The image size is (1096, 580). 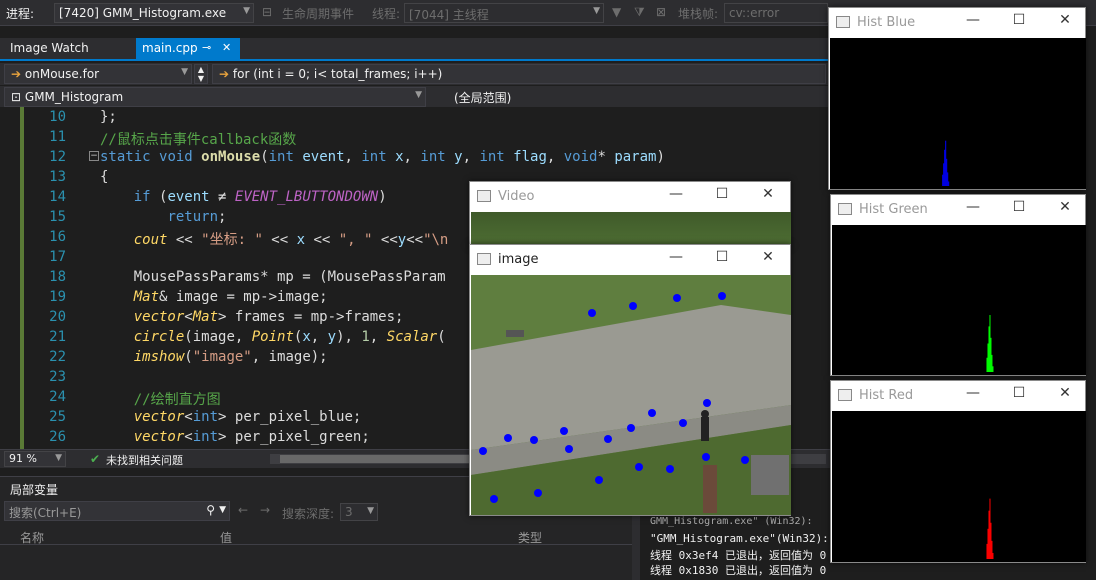 I want to click on scope-dropdown: ➔ onMouse.for ▼, so click(x=98, y=74).